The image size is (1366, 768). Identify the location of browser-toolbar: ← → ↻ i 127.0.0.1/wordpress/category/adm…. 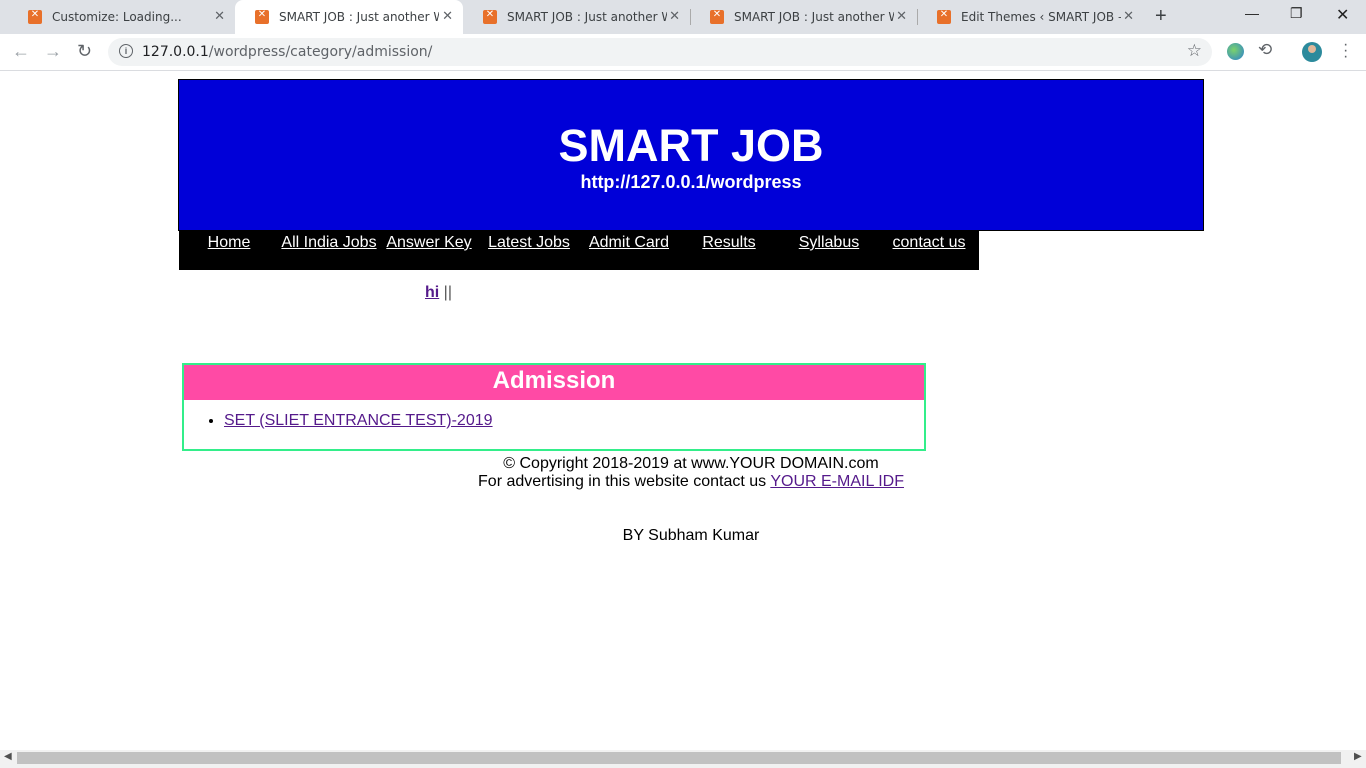
(683, 52).